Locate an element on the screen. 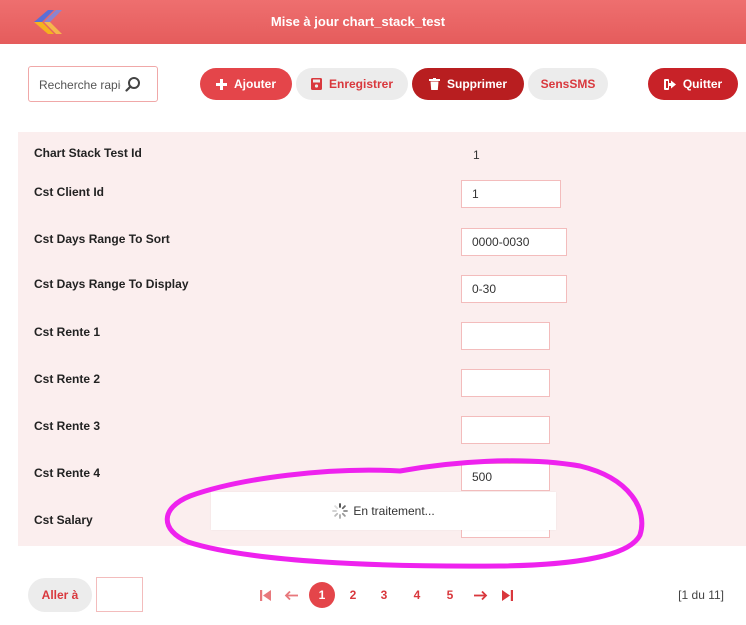 Image resolution: width=746 pixels, height=625 pixels. cst-days-range-to-sort-field: 0000-0030 is located at coordinates (514, 242).